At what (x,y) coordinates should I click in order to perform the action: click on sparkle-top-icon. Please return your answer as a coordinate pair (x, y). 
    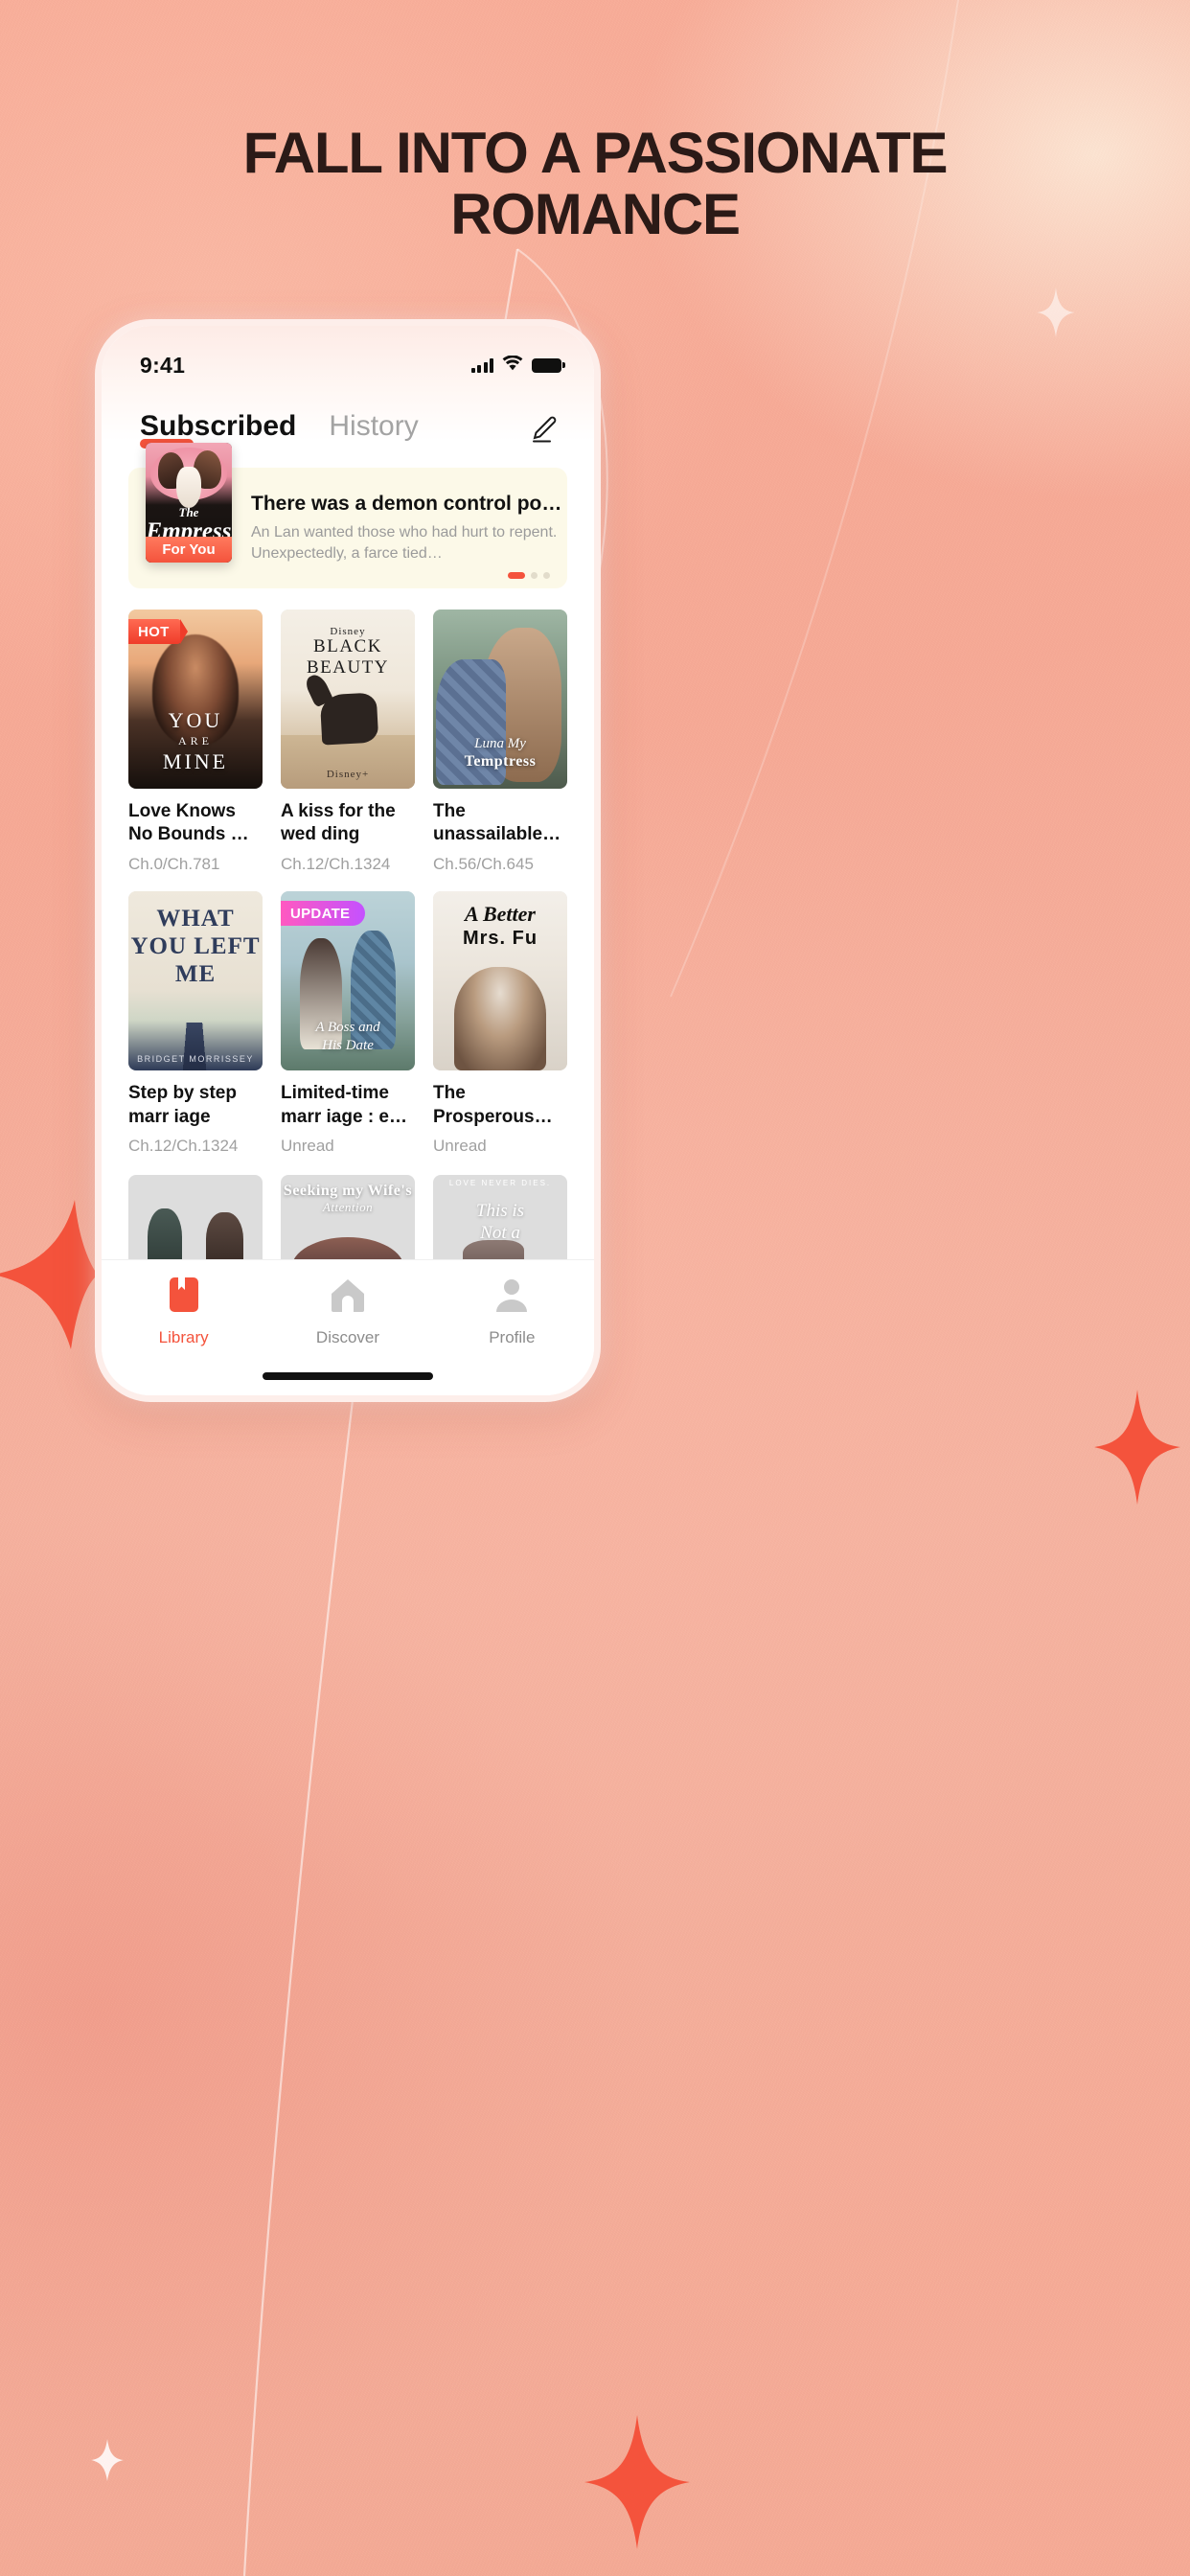
    Looking at the image, I should click on (1056, 312).